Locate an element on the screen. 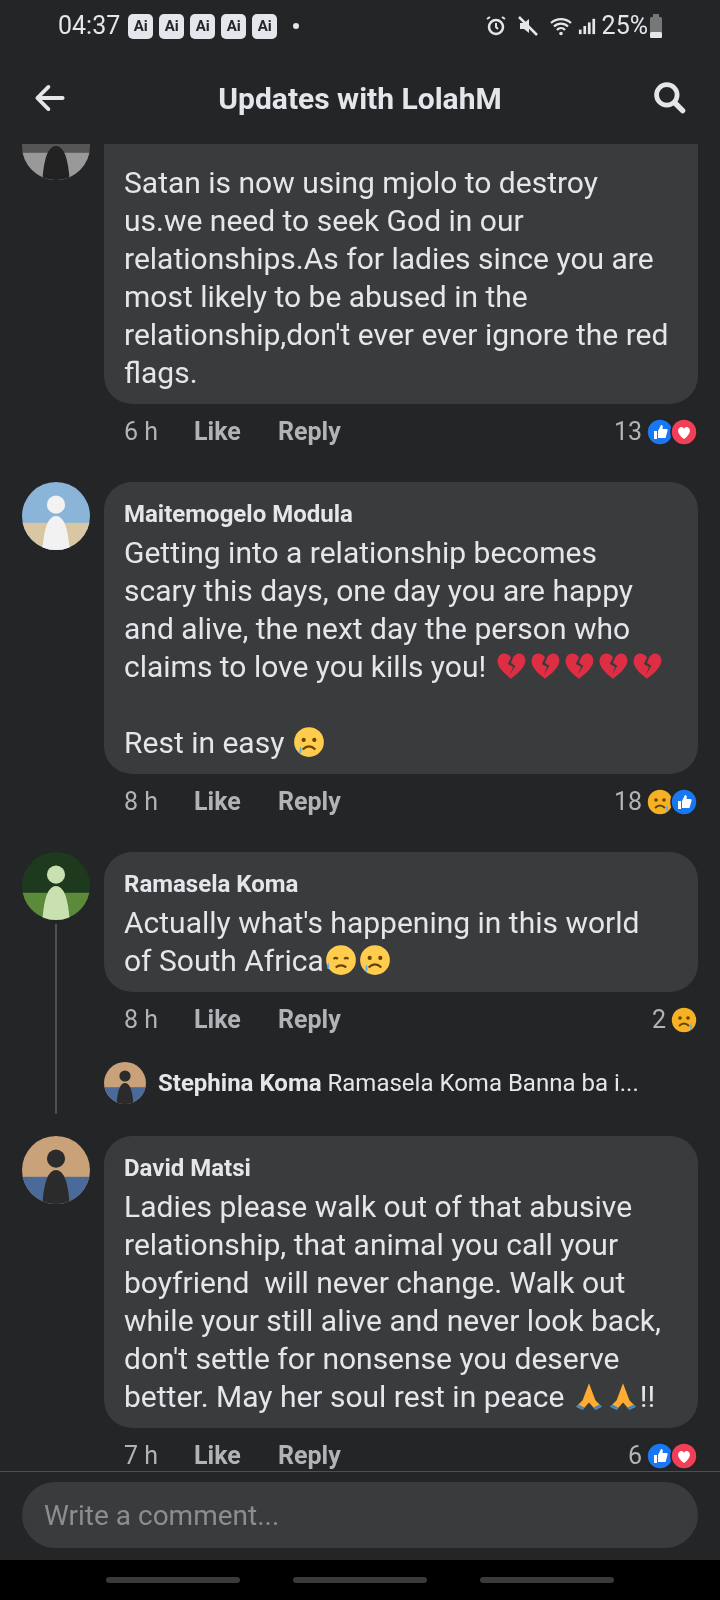 Image resolution: width=720 pixels, height=1600 pixels. reaction-count: 6 is located at coordinates (634, 1455).